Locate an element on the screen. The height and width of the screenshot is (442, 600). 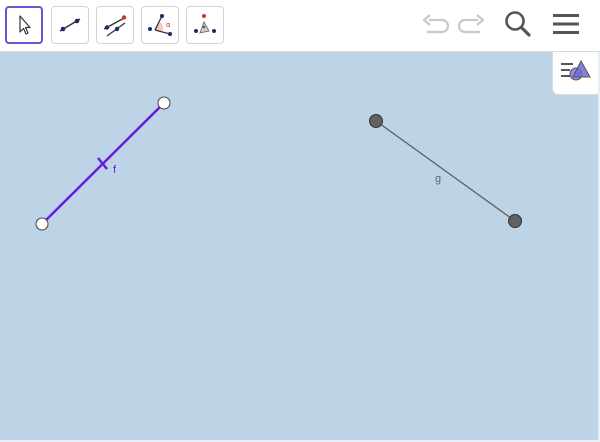
move-arrow-icon is located at coordinates (24, 25).